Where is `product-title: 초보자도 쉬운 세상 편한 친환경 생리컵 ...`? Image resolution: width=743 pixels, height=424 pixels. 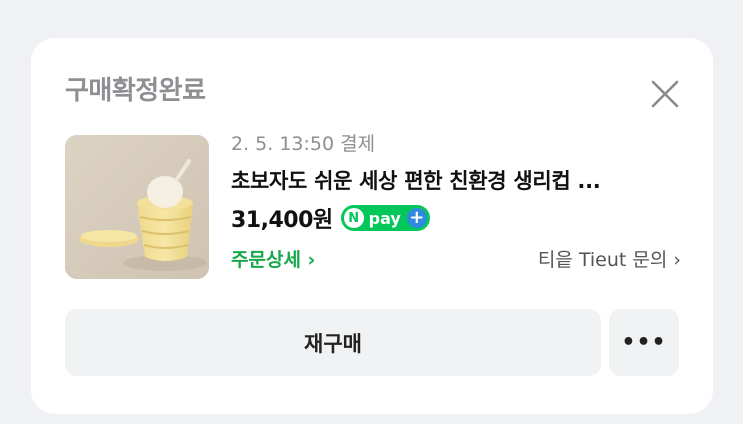
product-title: 초보자도 쉬운 세상 편한 친환경 생리컵 ... is located at coordinates (456, 181).